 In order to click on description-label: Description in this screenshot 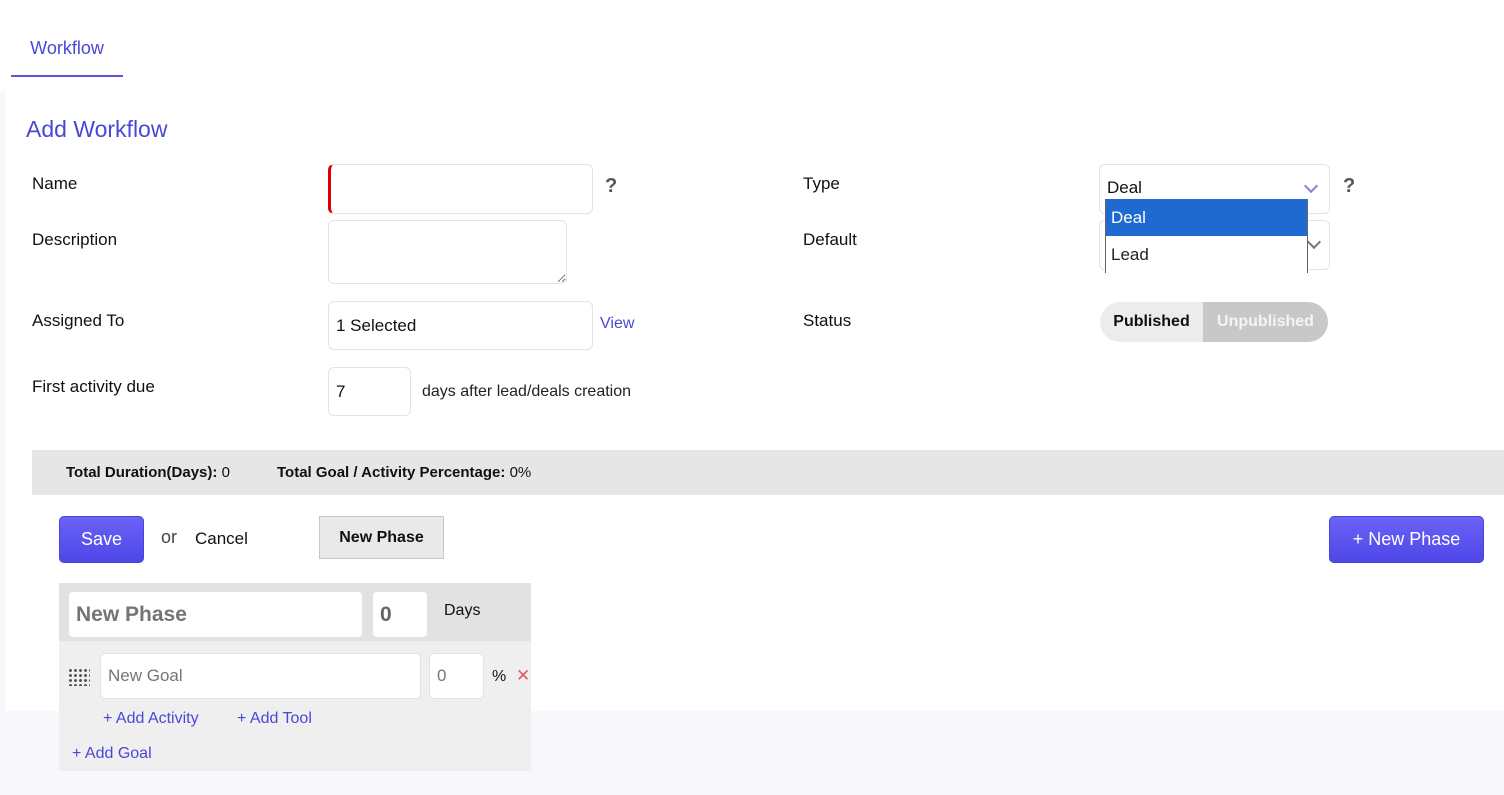, I will do `click(75, 239)`.